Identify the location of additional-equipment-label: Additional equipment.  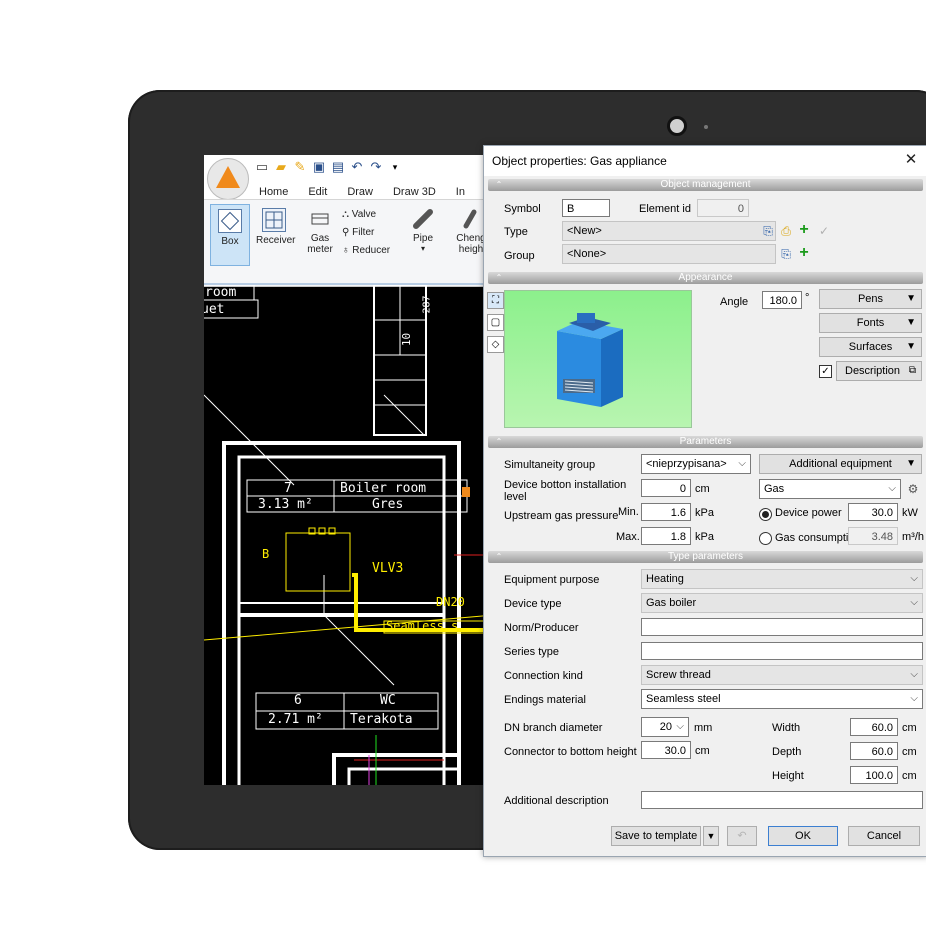
(840, 464).